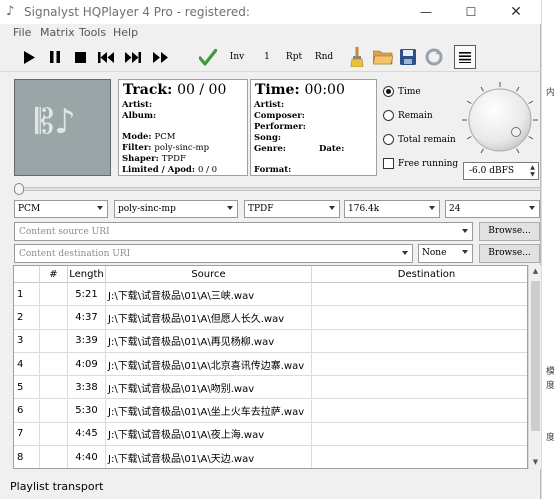 The width and height of the screenshot is (554, 499). What do you see at coordinates (243, 231) in the screenshot?
I see `source-uri-input: Content source URI` at bounding box center [243, 231].